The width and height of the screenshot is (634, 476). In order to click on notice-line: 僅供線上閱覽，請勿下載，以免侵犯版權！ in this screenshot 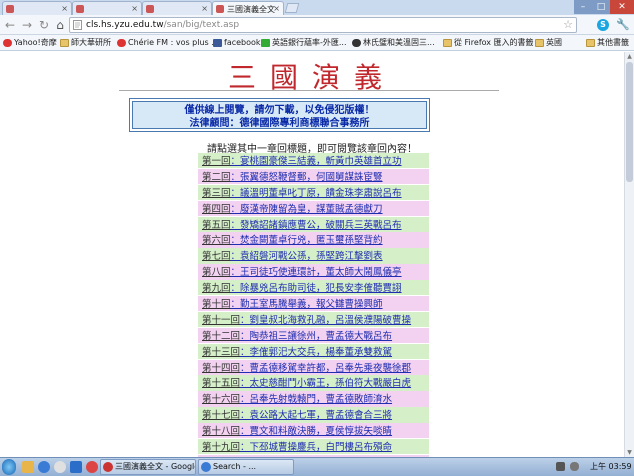, I will do `click(279, 110)`.